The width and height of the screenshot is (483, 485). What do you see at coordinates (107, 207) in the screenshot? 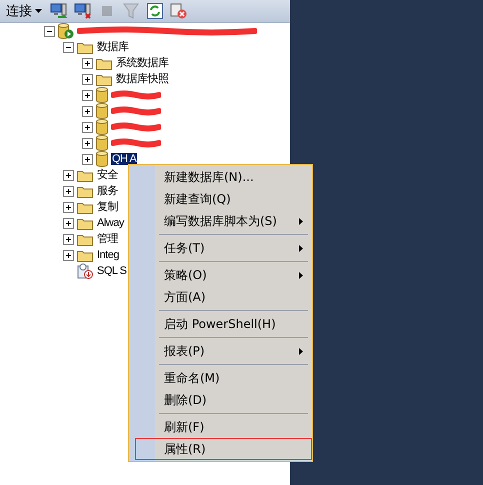
I see `tree-item: 复制` at bounding box center [107, 207].